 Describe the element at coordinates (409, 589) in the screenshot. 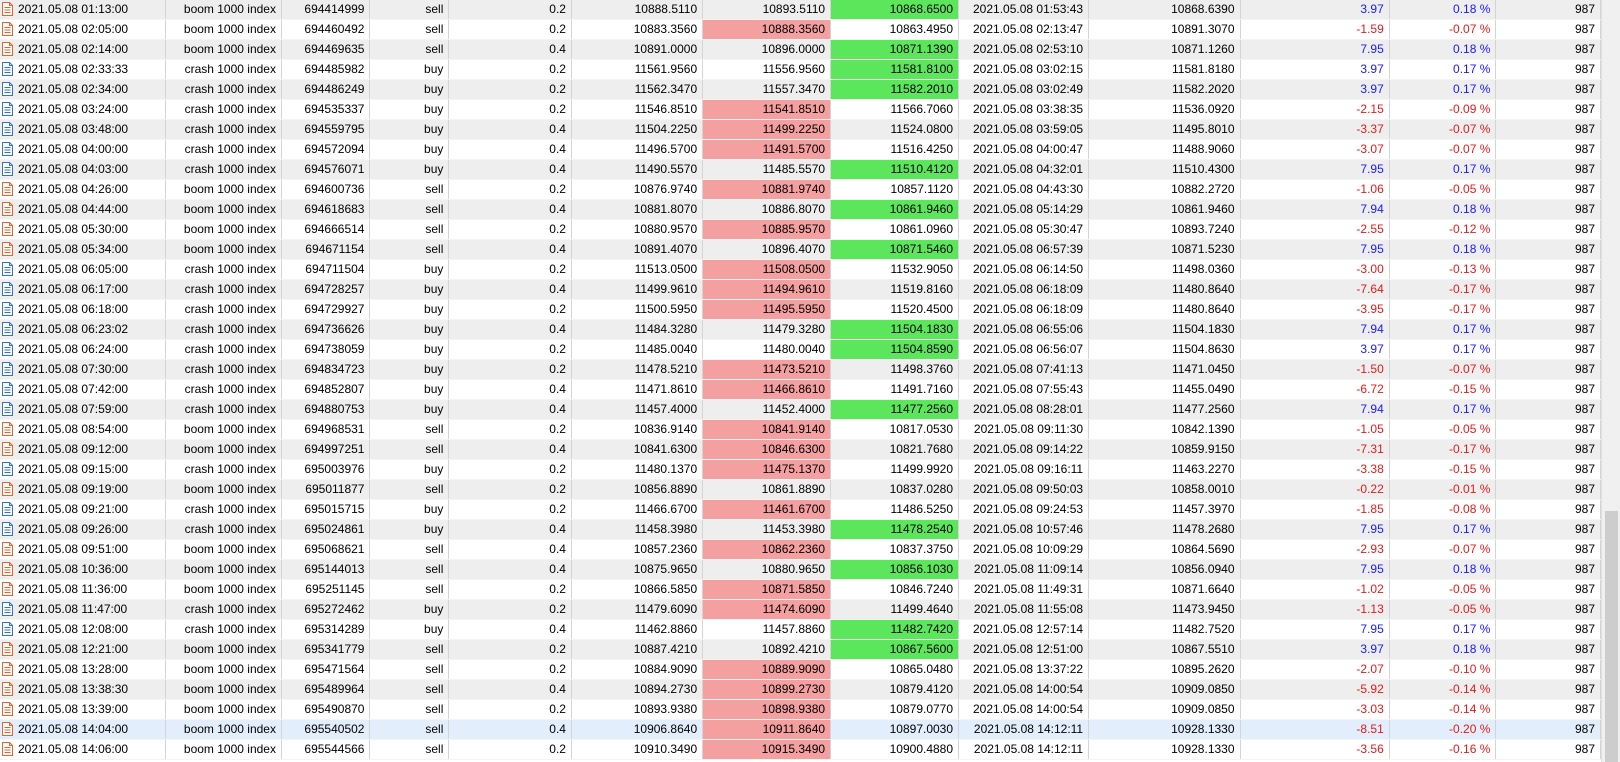

I see `type-cell: sell` at that location.